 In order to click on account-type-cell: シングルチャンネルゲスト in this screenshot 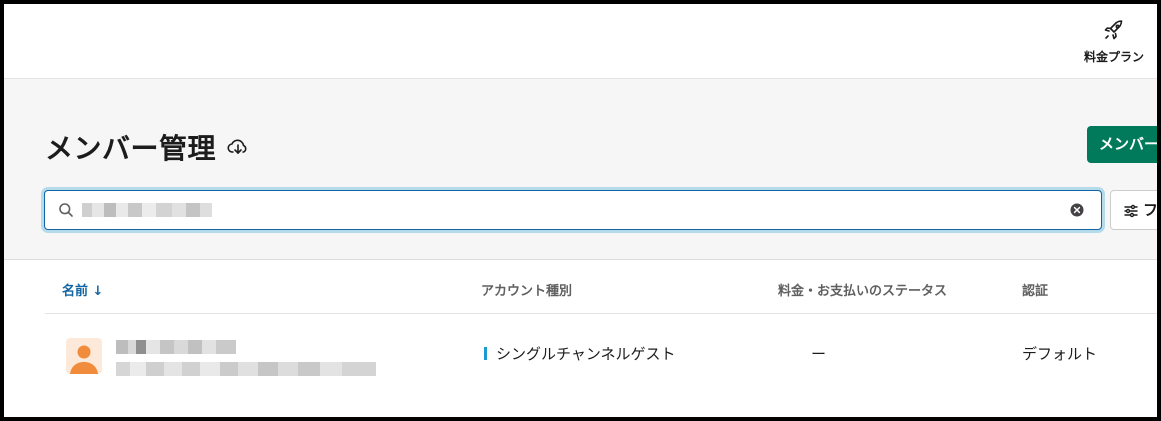, I will do `click(586, 354)`.